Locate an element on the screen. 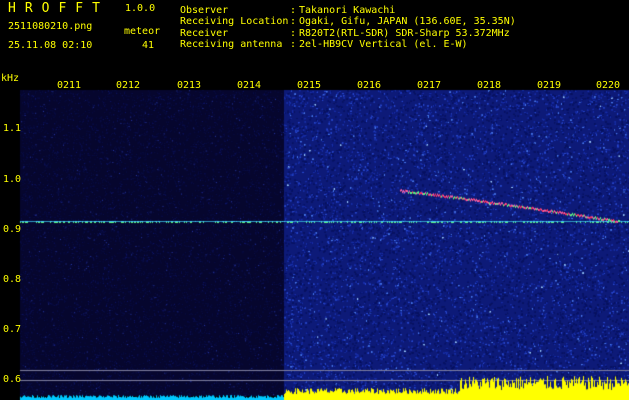 This screenshot has height=400, width=629. meteor-label: meteor is located at coordinates (142, 31).